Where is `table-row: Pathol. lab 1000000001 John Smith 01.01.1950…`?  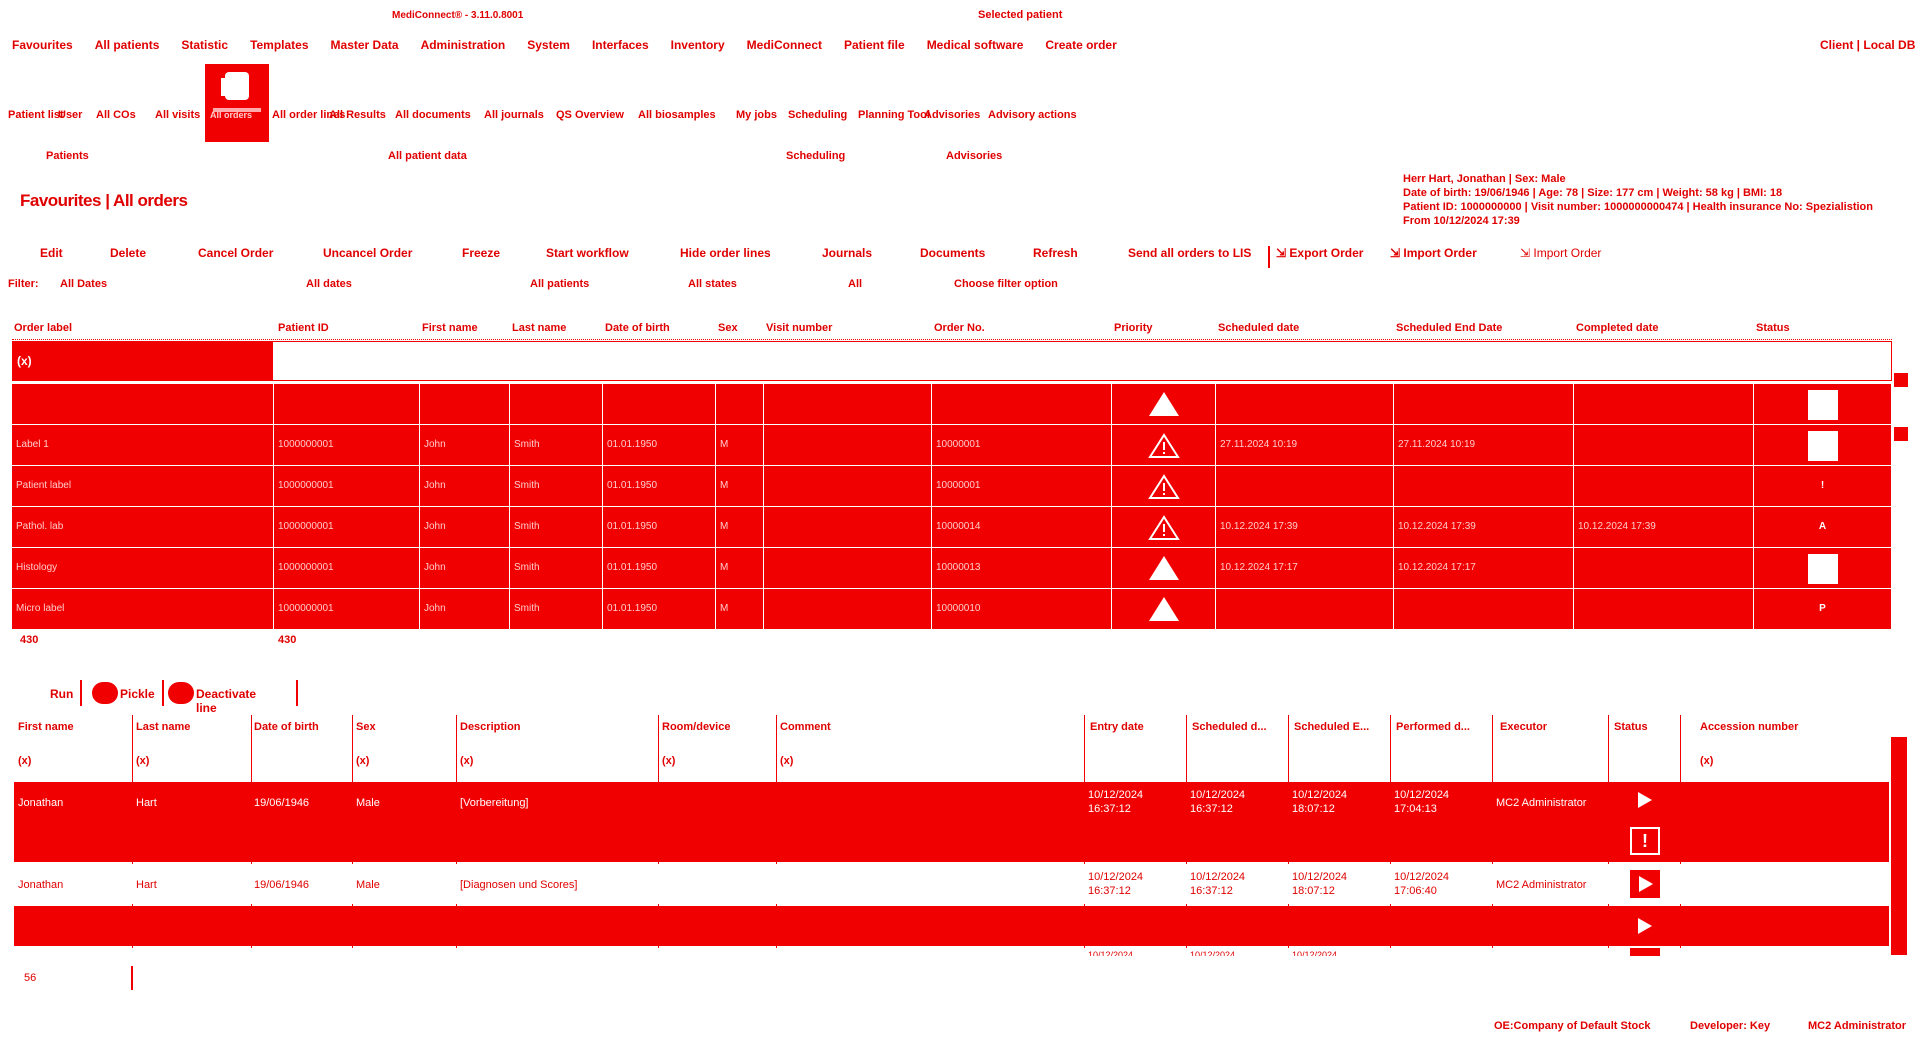 table-row: Pathol. lab 1000000001 John Smith 01.01.1950… is located at coordinates (952, 527).